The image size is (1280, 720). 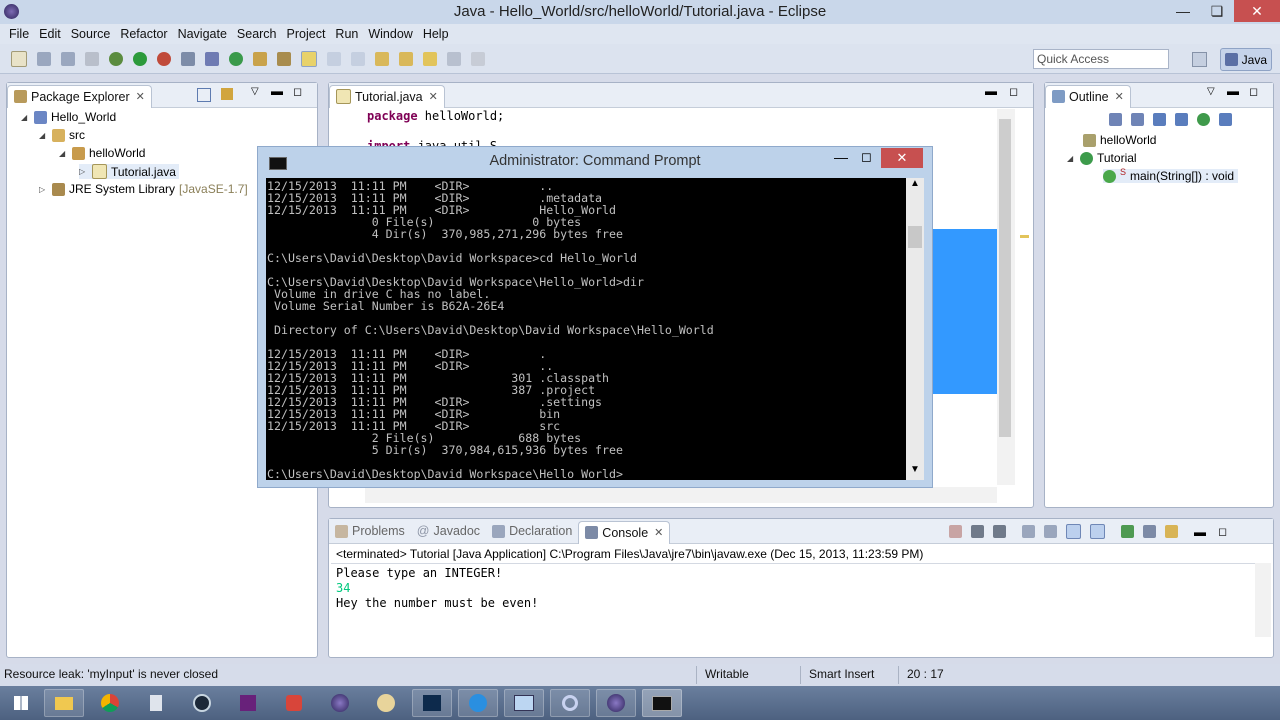 What do you see at coordinates (346, 34) in the screenshot?
I see `menu-run: Run` at bounding box center [346, 34].